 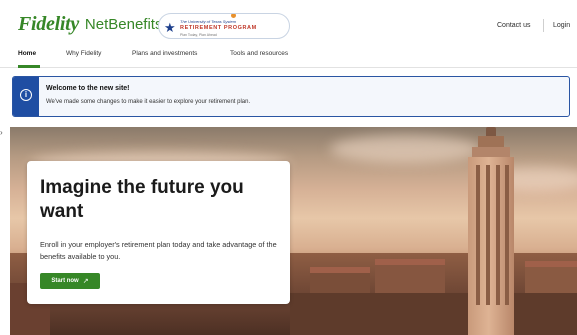 I want to click on start-now-button: Start now ↗, so click(x=70, y=281).